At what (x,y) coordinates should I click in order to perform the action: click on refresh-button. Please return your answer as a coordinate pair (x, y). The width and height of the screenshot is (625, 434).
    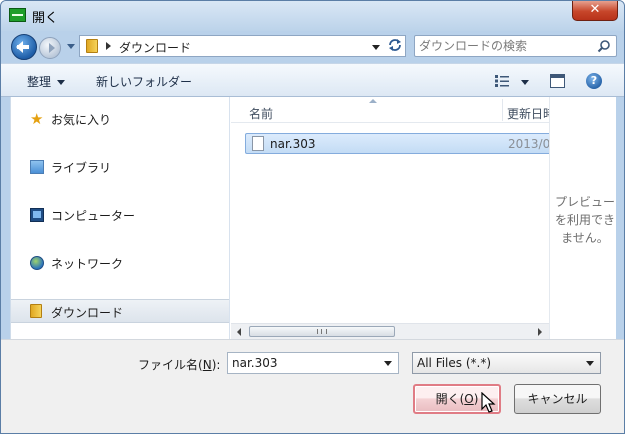
    Looking at the image, I should click on (395, 46).